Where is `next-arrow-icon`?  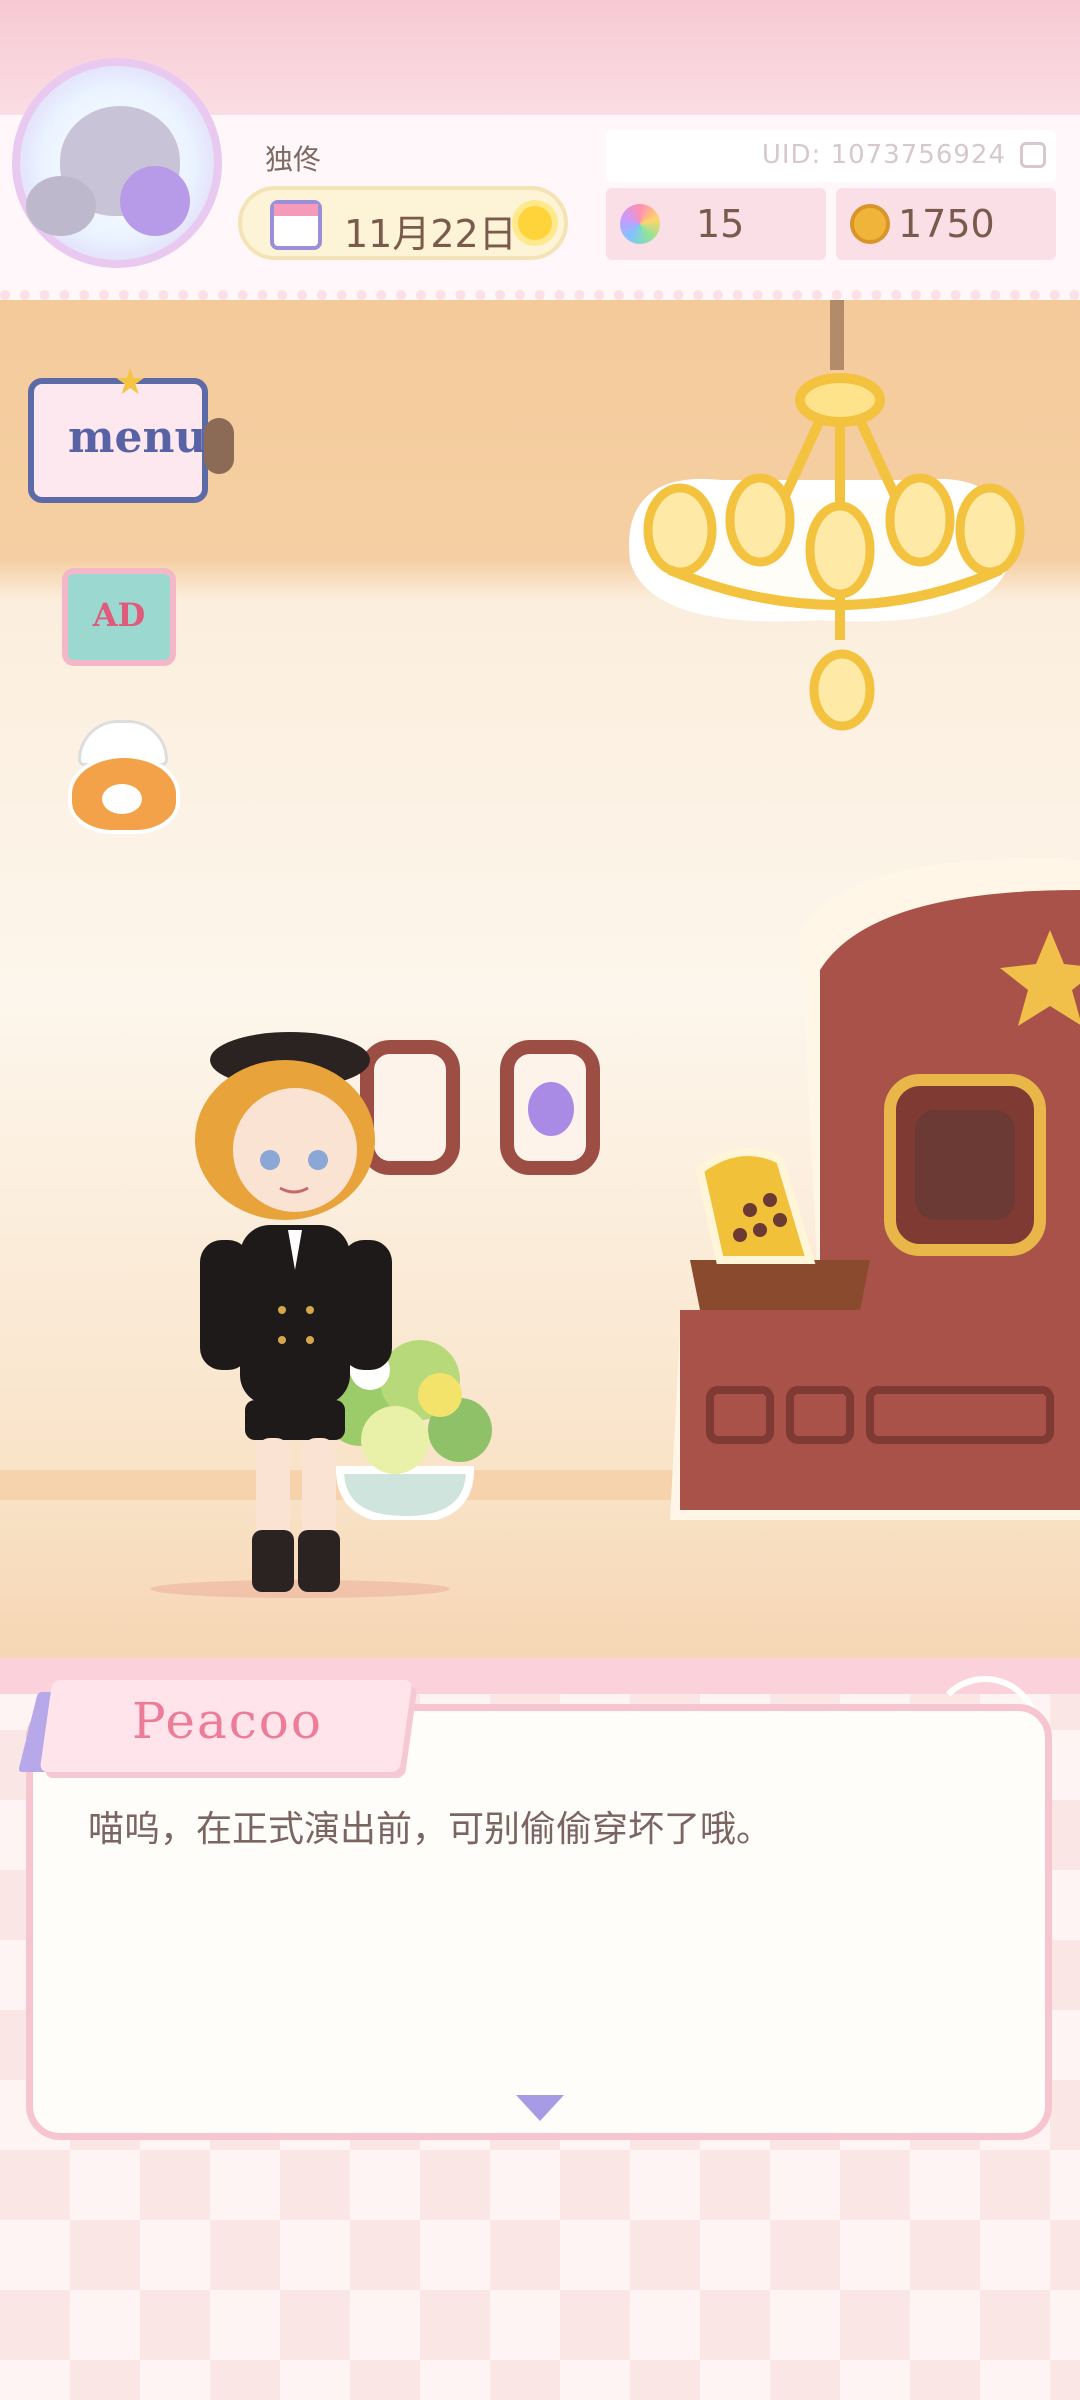
next-arrow-icon is located at coordinates (540, 2108).